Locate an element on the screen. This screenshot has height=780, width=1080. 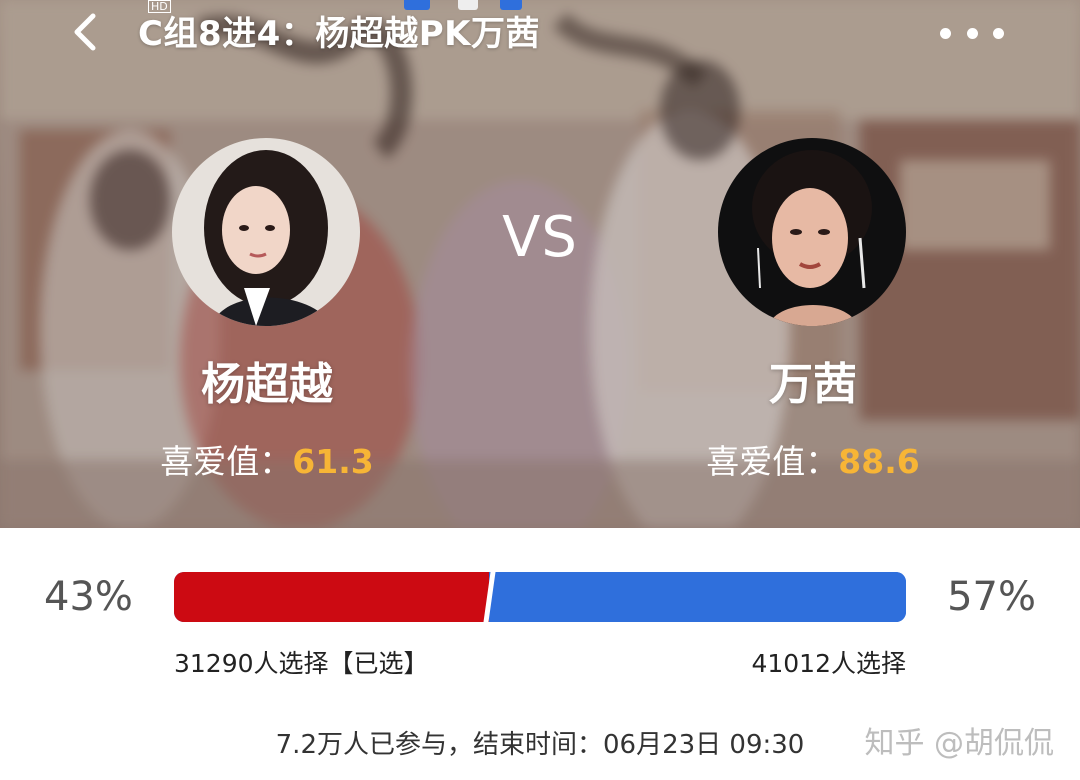
favorability-left: 喜爱值：61.3 is located at coordinates (267, 459).